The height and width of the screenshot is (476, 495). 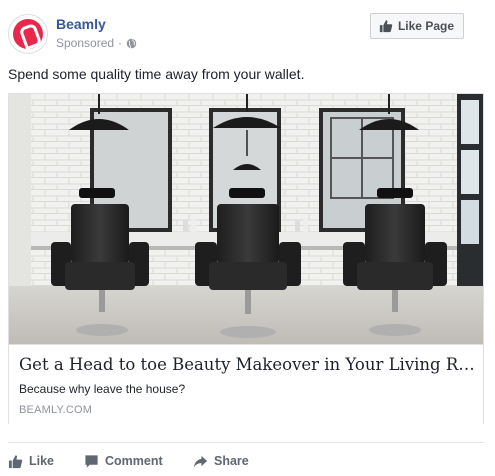 What do you see at coordinates (246, 442) in the screenshot?
I see `actions-divider` at bounding box center [246, 442].